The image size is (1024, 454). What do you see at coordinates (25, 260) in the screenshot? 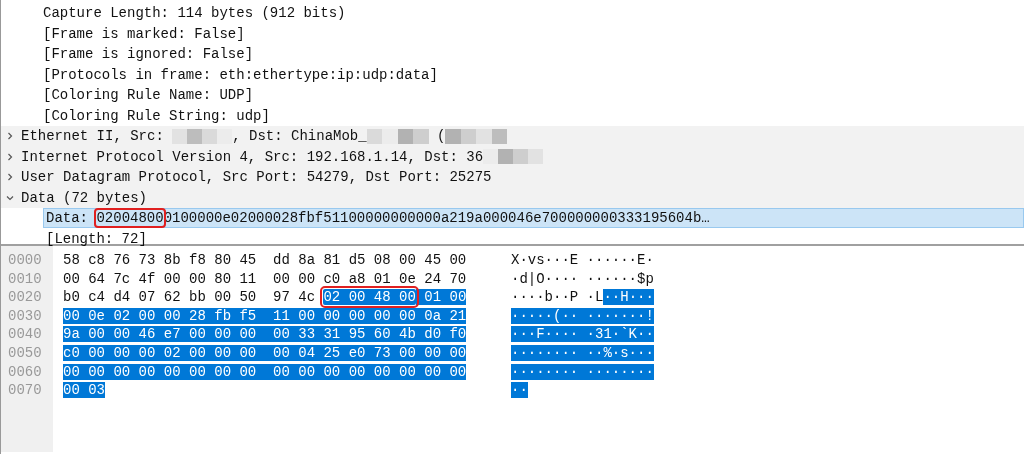
I see `offset-label: 0000` at bounding box center [25, 260].